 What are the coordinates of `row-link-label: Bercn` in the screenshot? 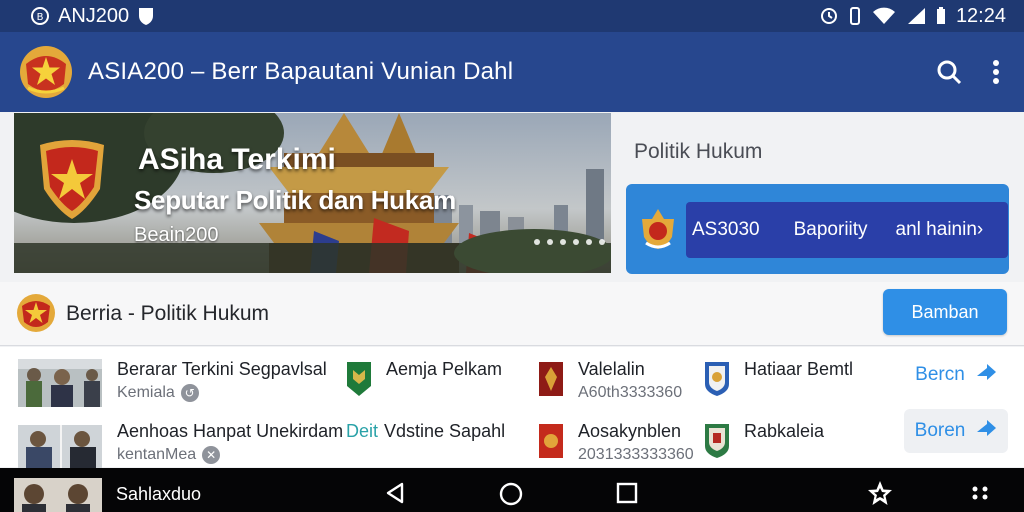 It's located at (940, 374).